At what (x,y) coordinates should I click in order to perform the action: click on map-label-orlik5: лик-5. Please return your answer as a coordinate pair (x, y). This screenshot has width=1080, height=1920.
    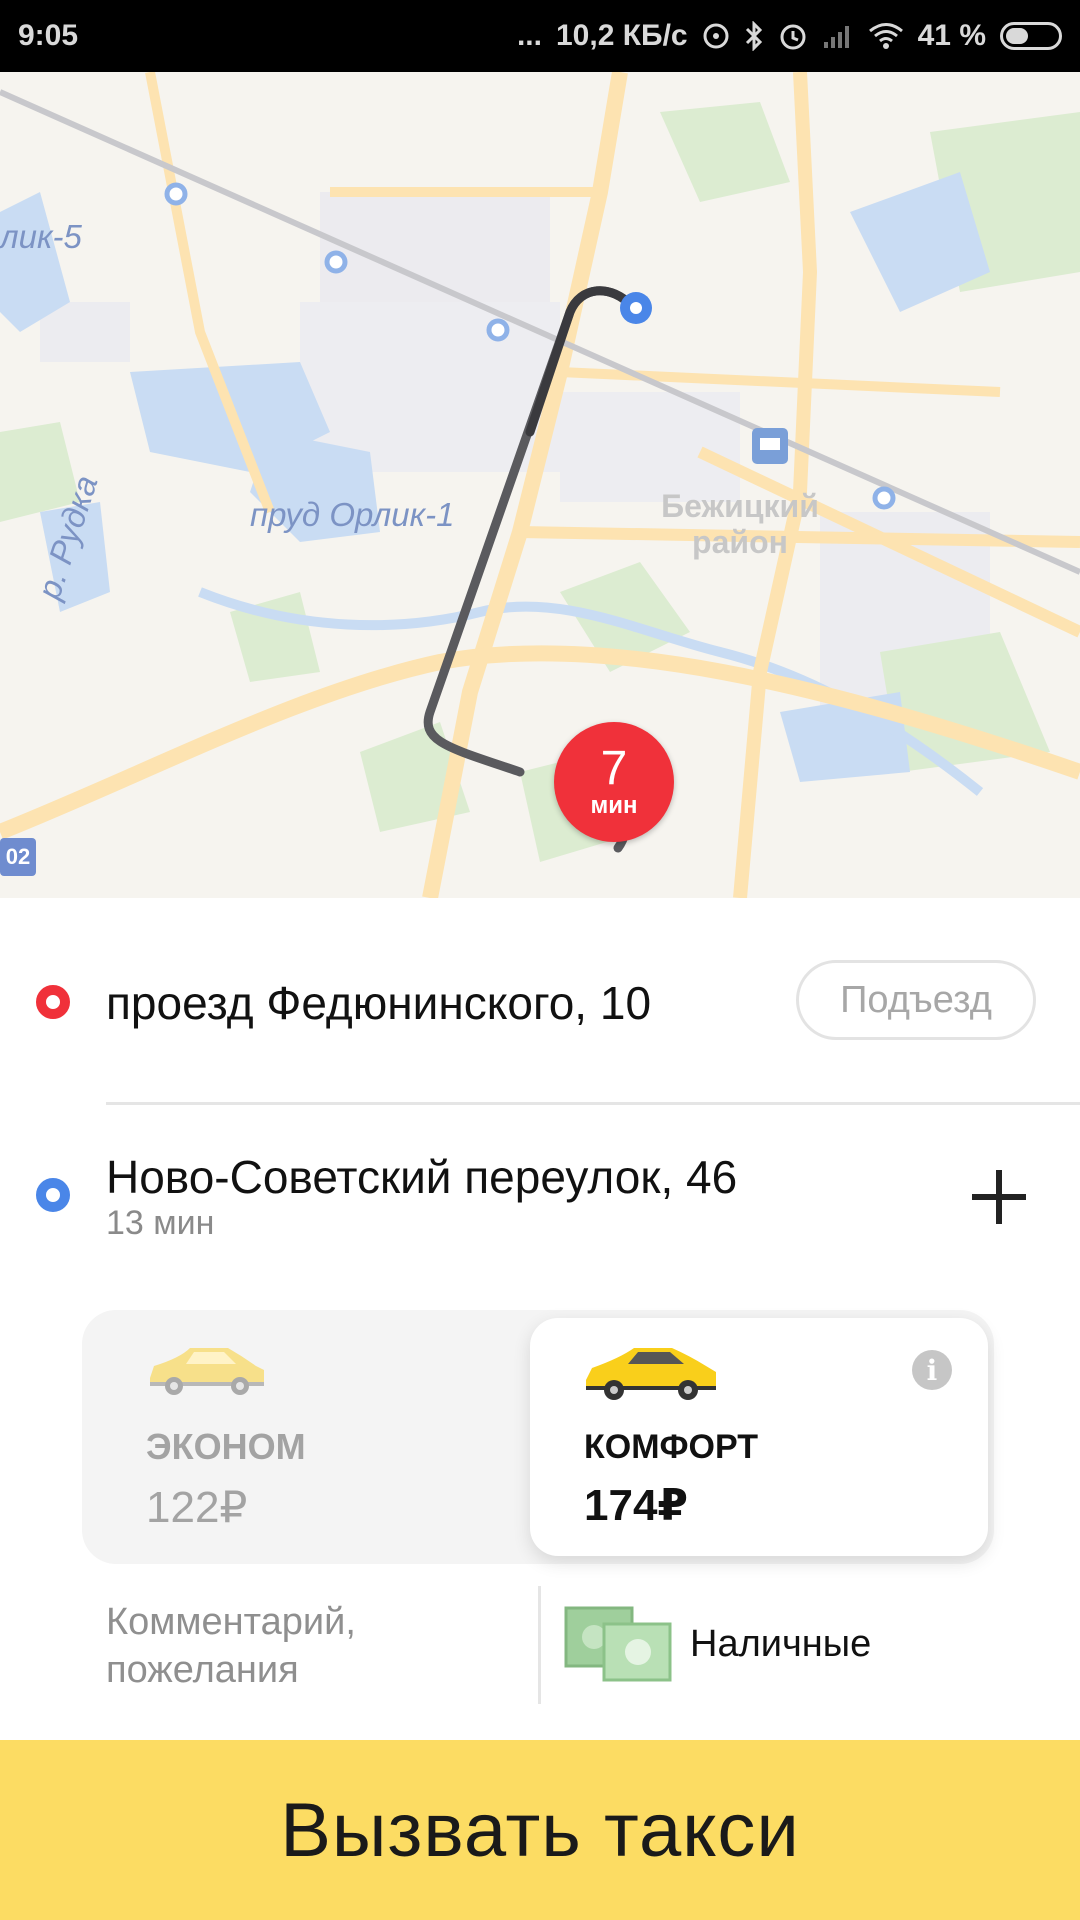
    Looking at the image, I should click on (41, 236).